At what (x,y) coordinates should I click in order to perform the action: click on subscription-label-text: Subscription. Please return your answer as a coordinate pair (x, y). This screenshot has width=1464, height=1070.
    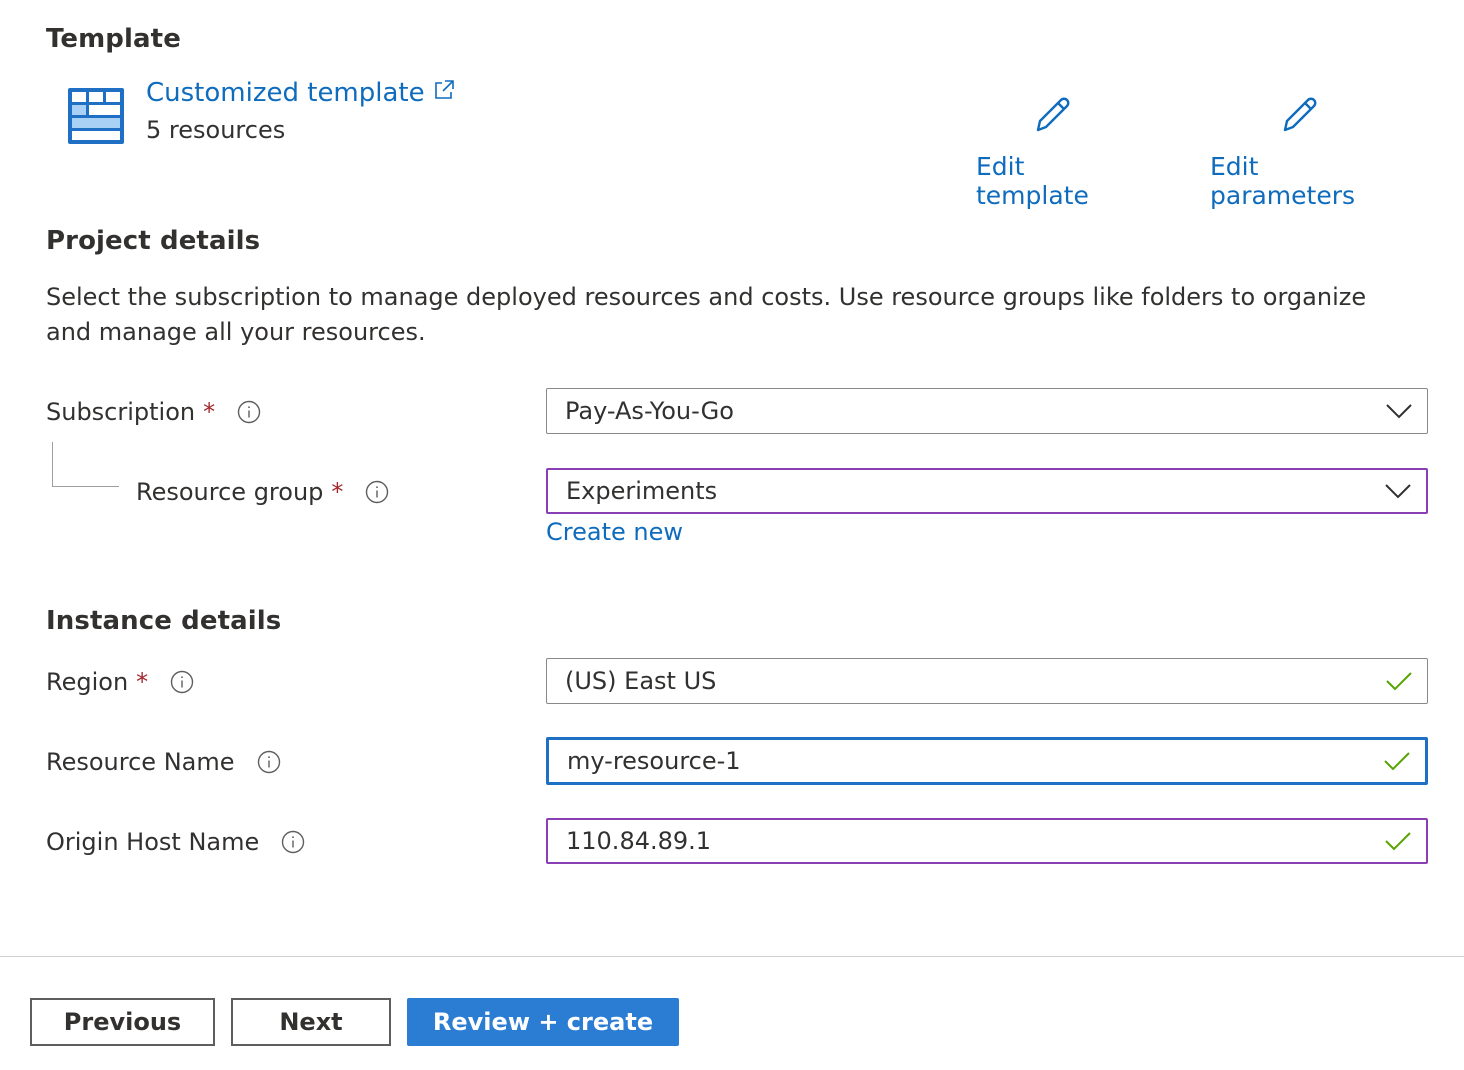
    Looking at the image, I should click on (121, 412).